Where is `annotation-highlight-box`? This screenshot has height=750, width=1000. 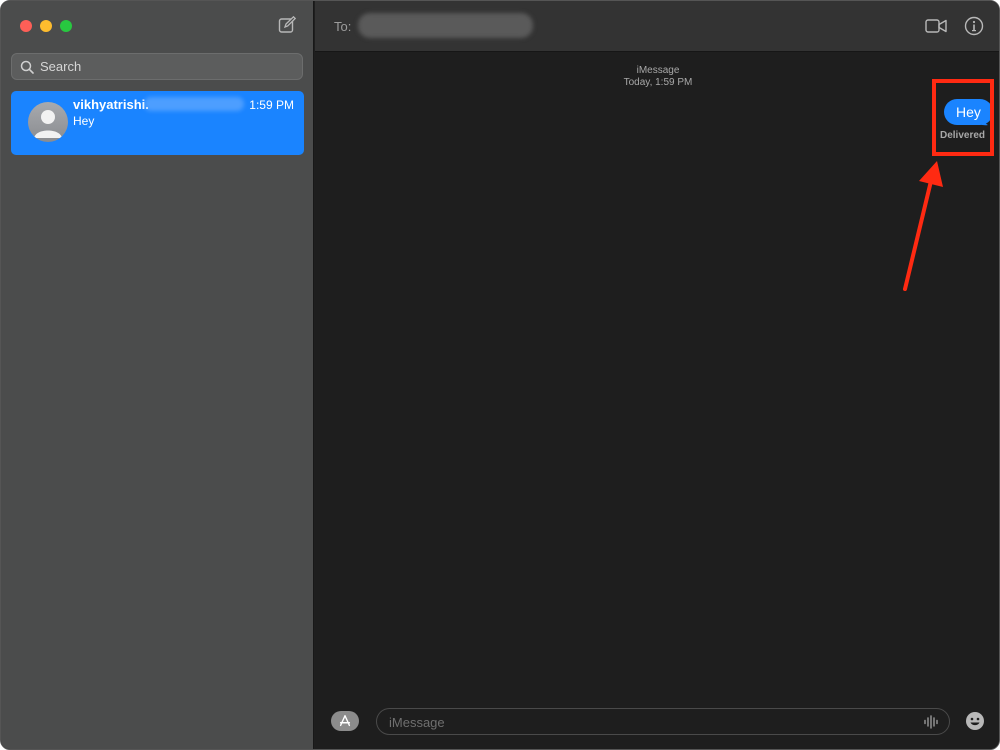
annotation-highlight-box is located at coordinates (963, 117).